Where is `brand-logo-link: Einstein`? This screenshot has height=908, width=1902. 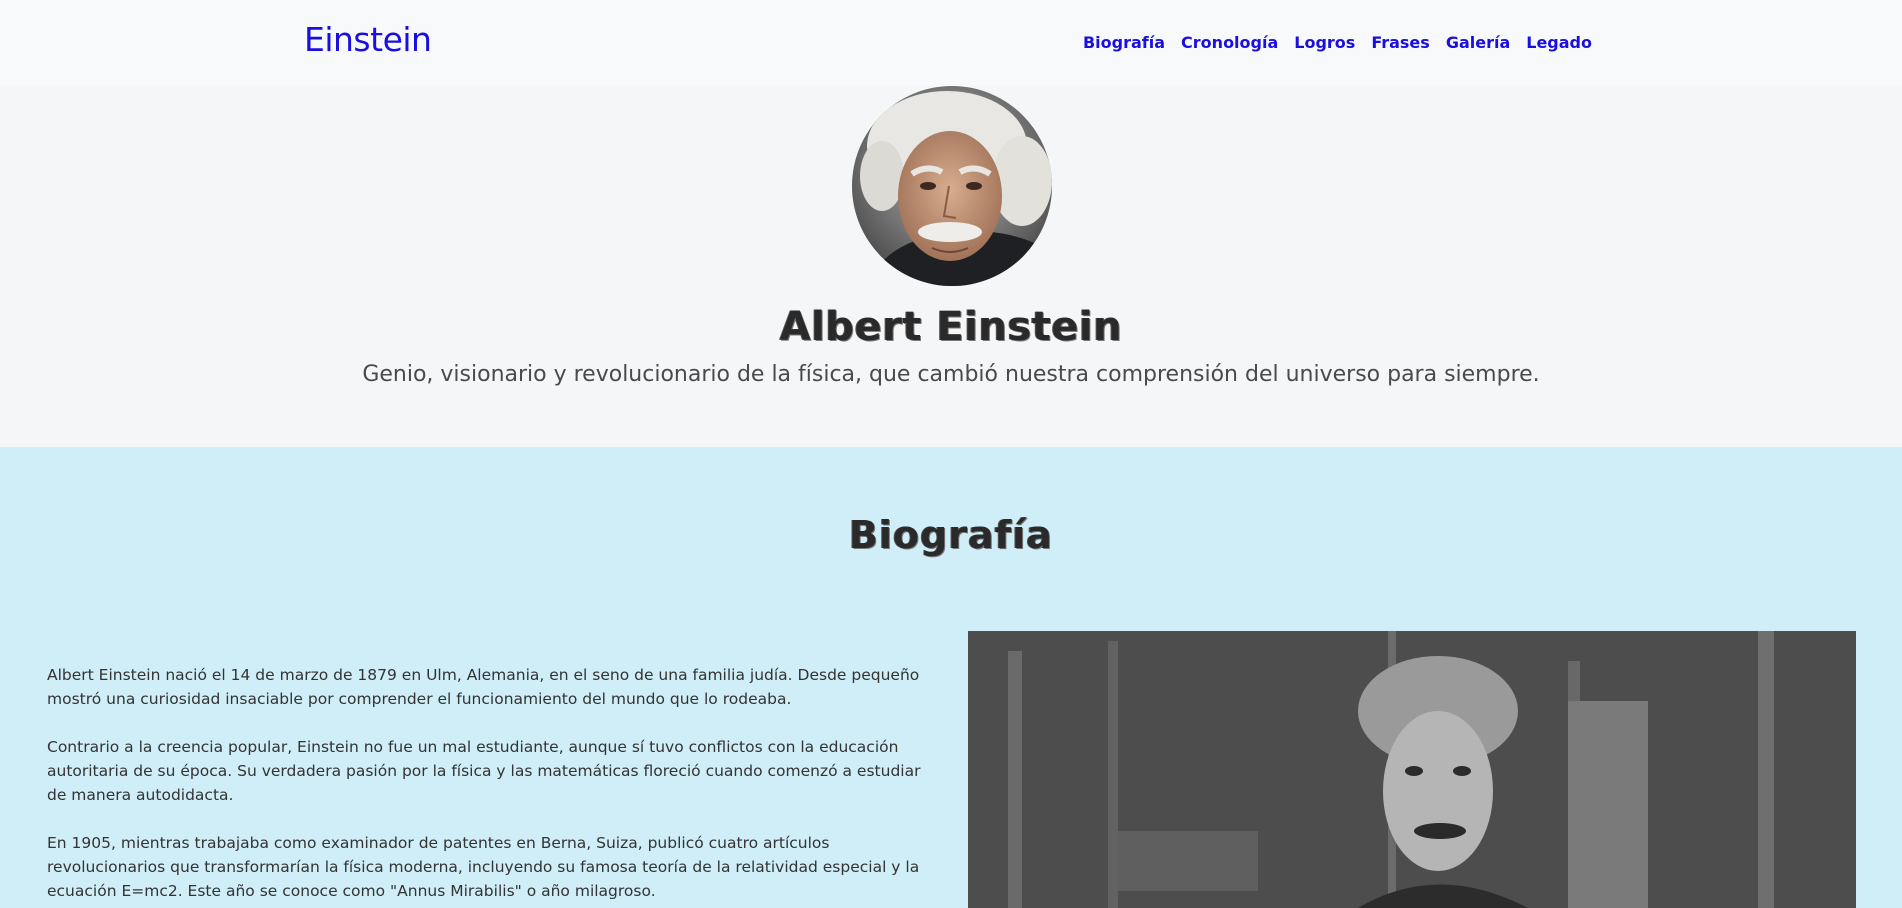
brand-logo-link: Einstein is located at coordinates (368, 39).